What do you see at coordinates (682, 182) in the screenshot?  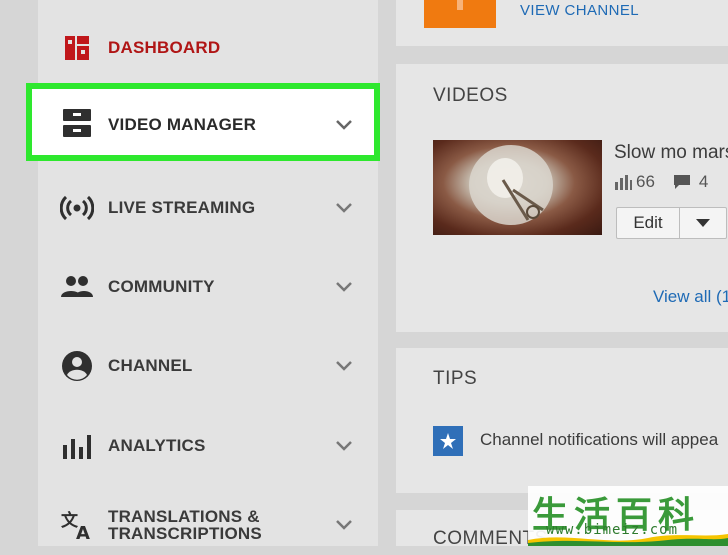 I see `comment-icon` at bounding box center [682, 182].